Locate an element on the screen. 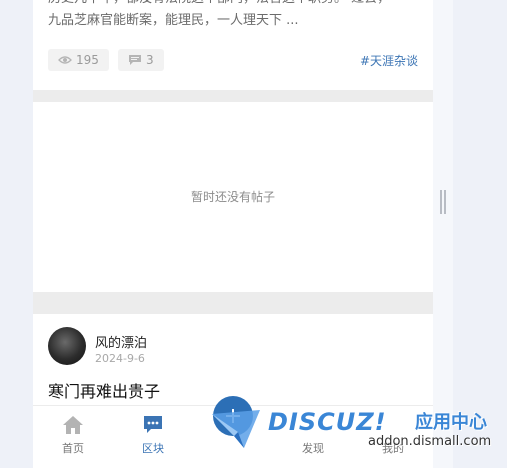  watermark-url: addon.dismall.com is located at coordinates (430, 441).